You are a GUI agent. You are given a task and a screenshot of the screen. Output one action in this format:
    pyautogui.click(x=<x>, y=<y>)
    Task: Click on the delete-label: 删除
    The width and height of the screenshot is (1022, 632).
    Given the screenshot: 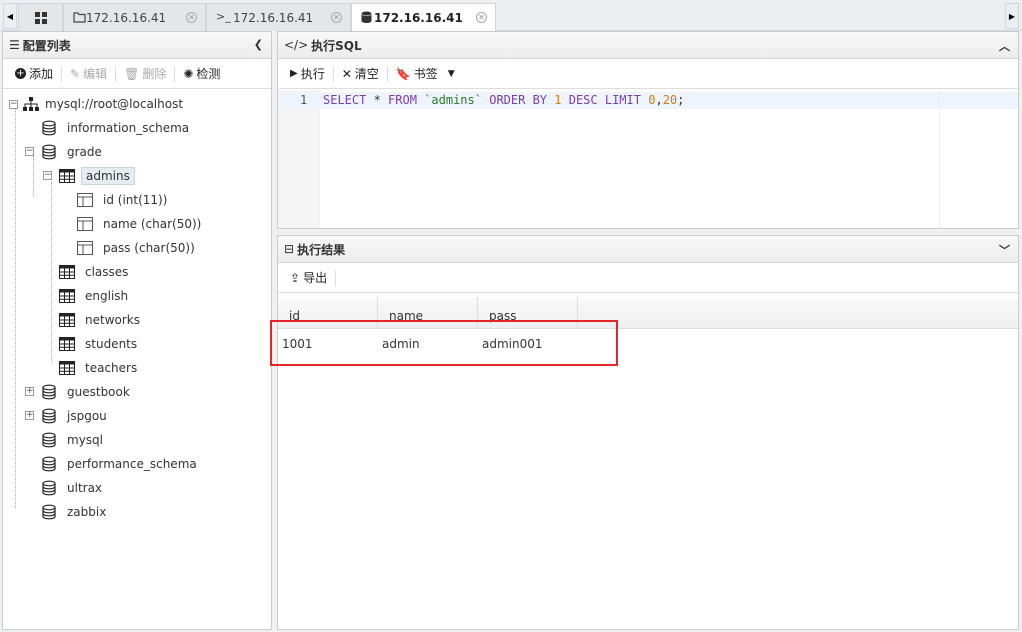 What is the action you would take?
    pyautogui.click(x=154, y=74)
    